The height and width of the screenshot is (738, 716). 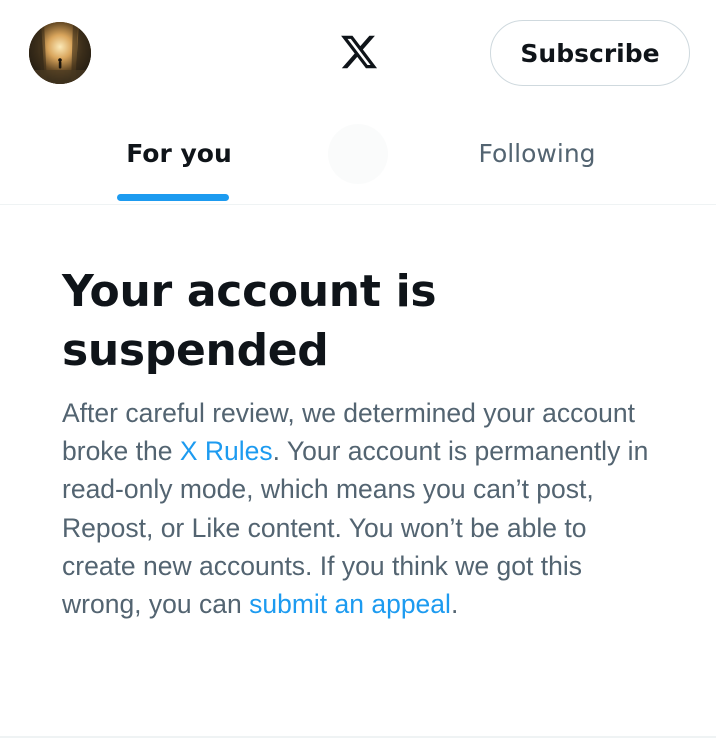 I want to click on top-bar: Subscribe, so click(x=358, y=53).